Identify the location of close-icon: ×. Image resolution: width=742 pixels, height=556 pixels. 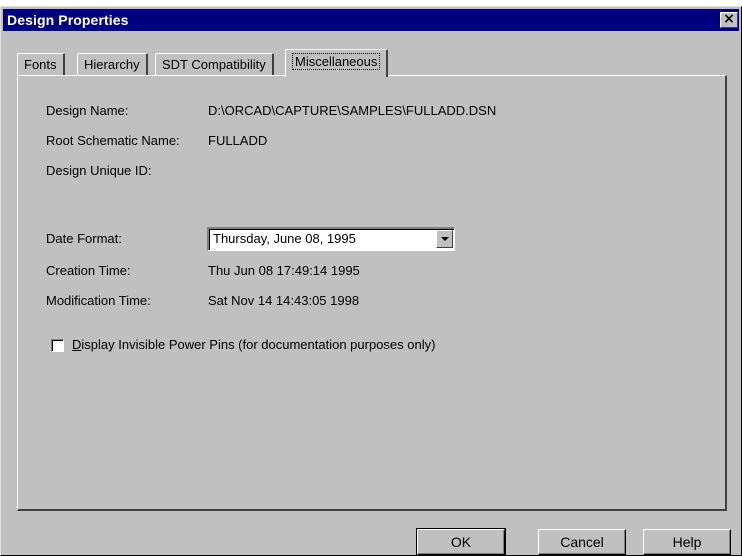
(729, 19).